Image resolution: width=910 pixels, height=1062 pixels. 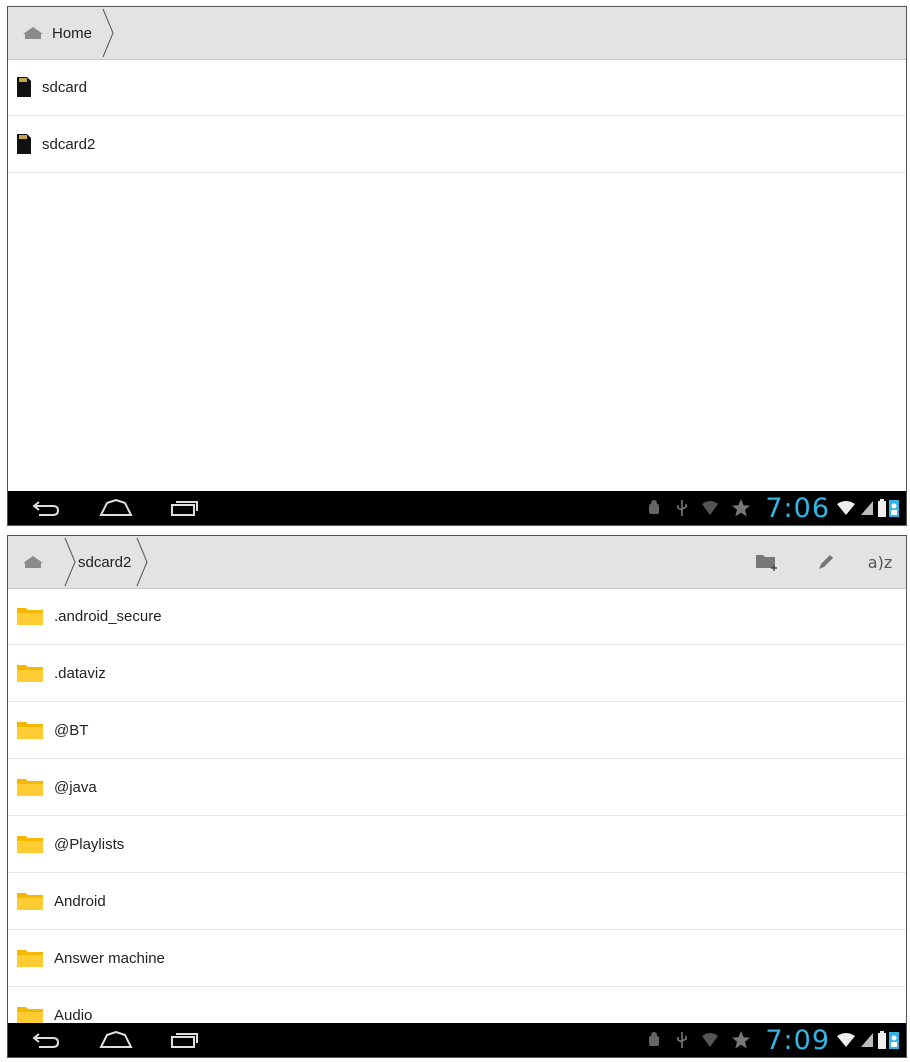 What do you see at coordinates (457, 1040) in the screenshot?
I see `system-nav-bar: 7:09` at bounding box center [457, 1040].